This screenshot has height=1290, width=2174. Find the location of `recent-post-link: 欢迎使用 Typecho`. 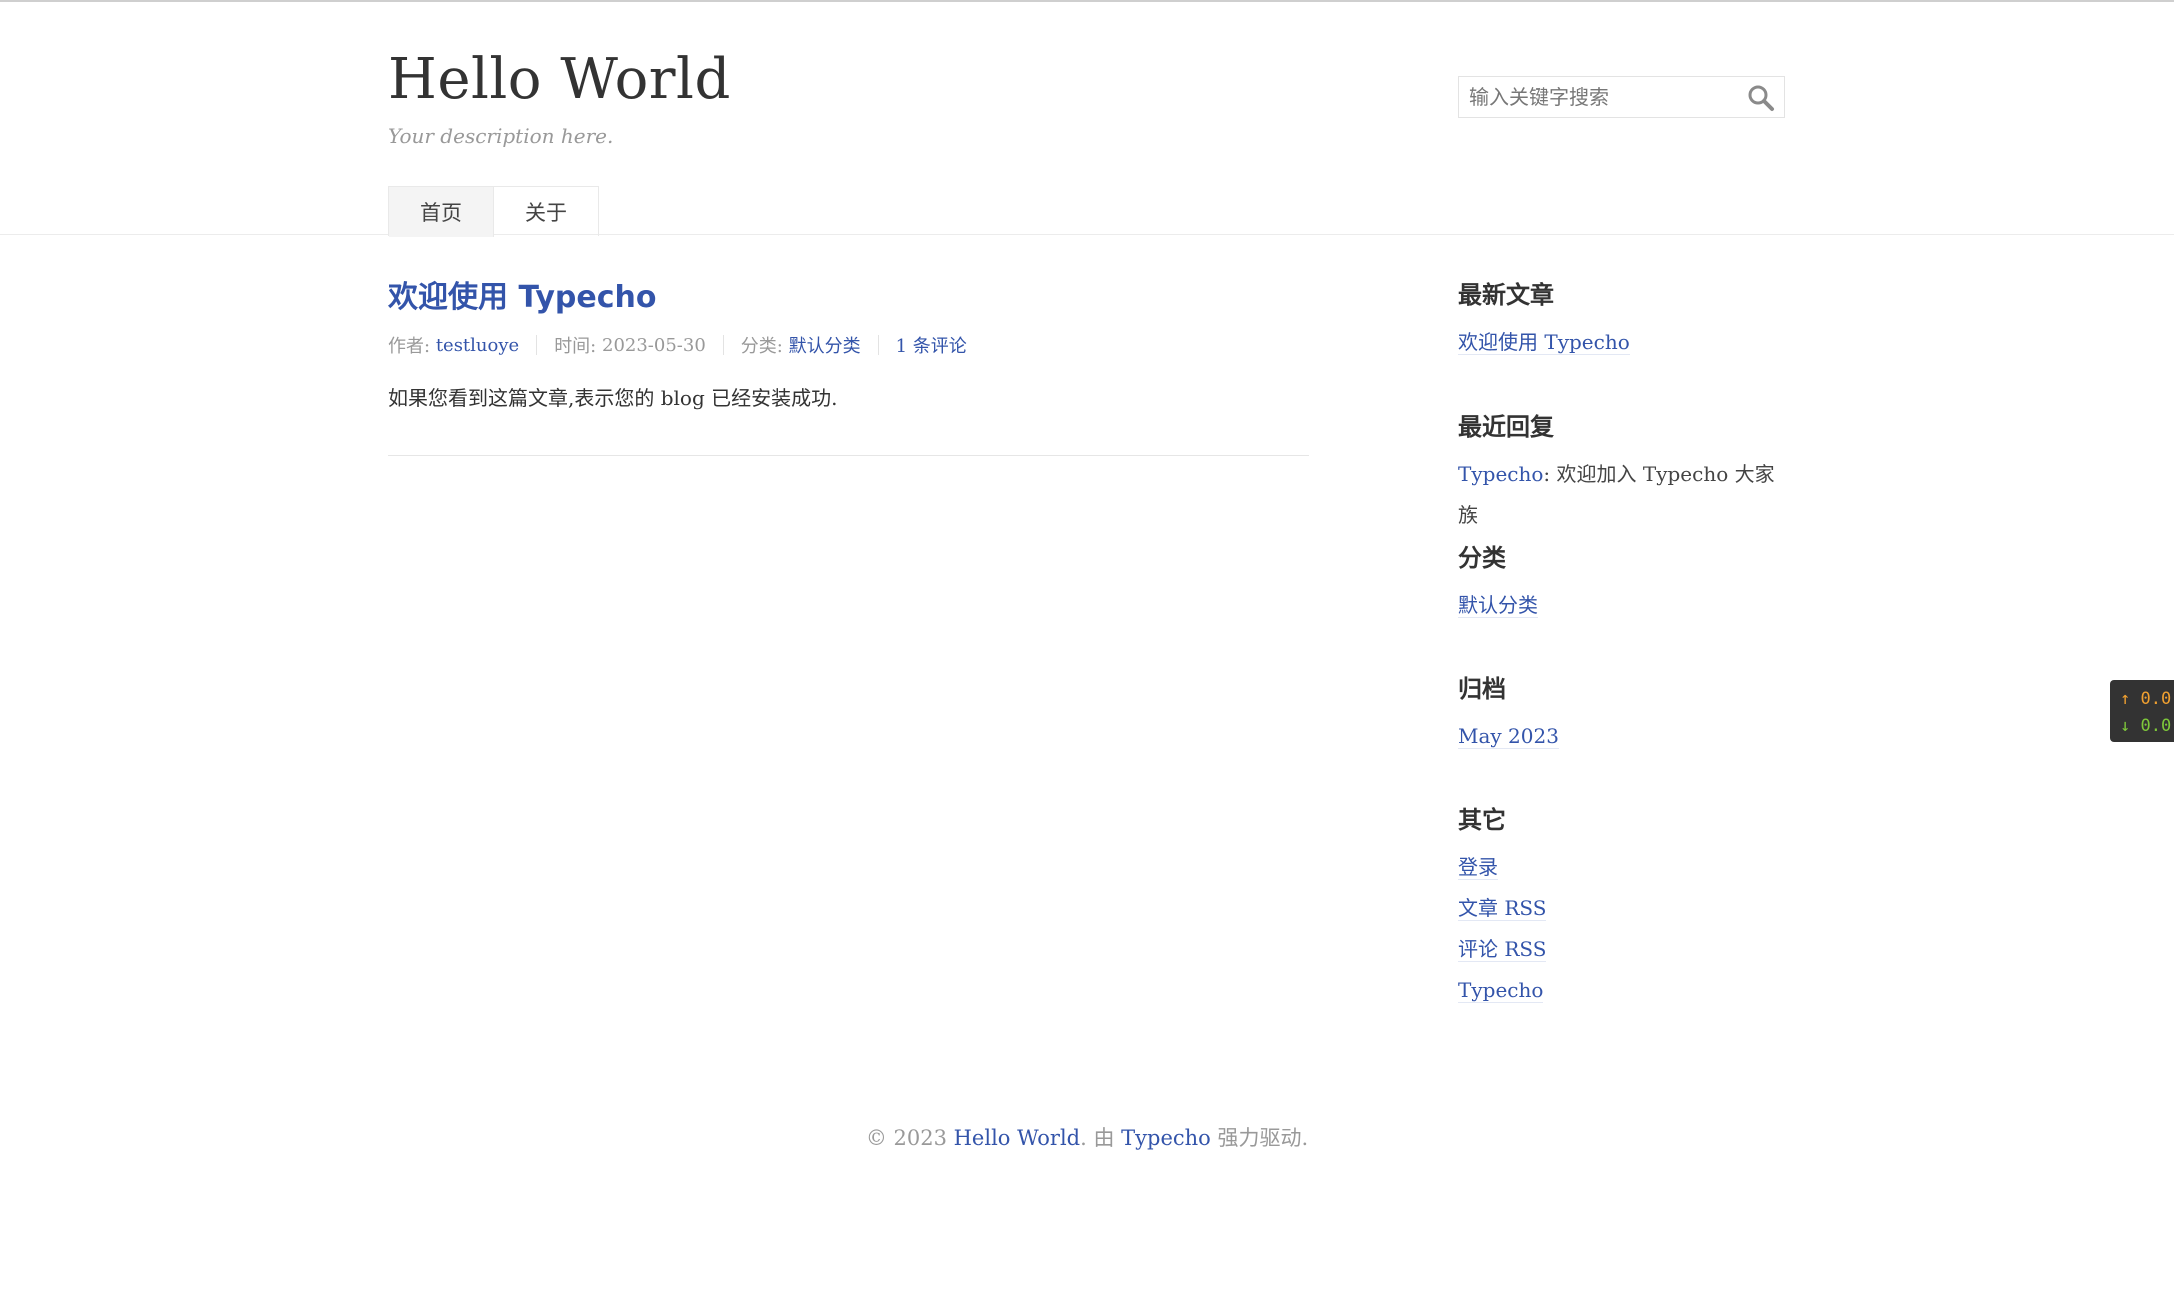

recent-post-link: 欢迎使用 Typecho is located at coordinates (1544, 342).